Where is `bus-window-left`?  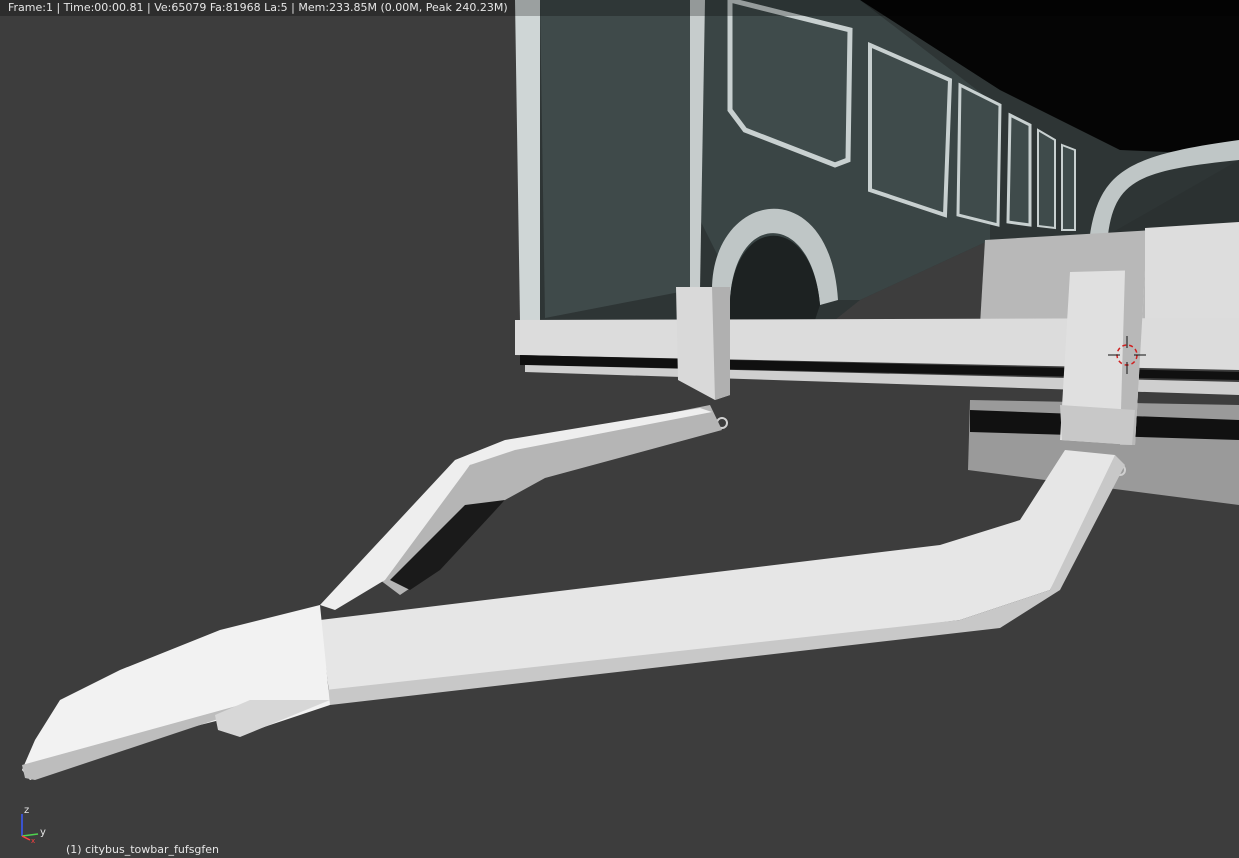 bus-window-left is located at coordinates (615, 159).